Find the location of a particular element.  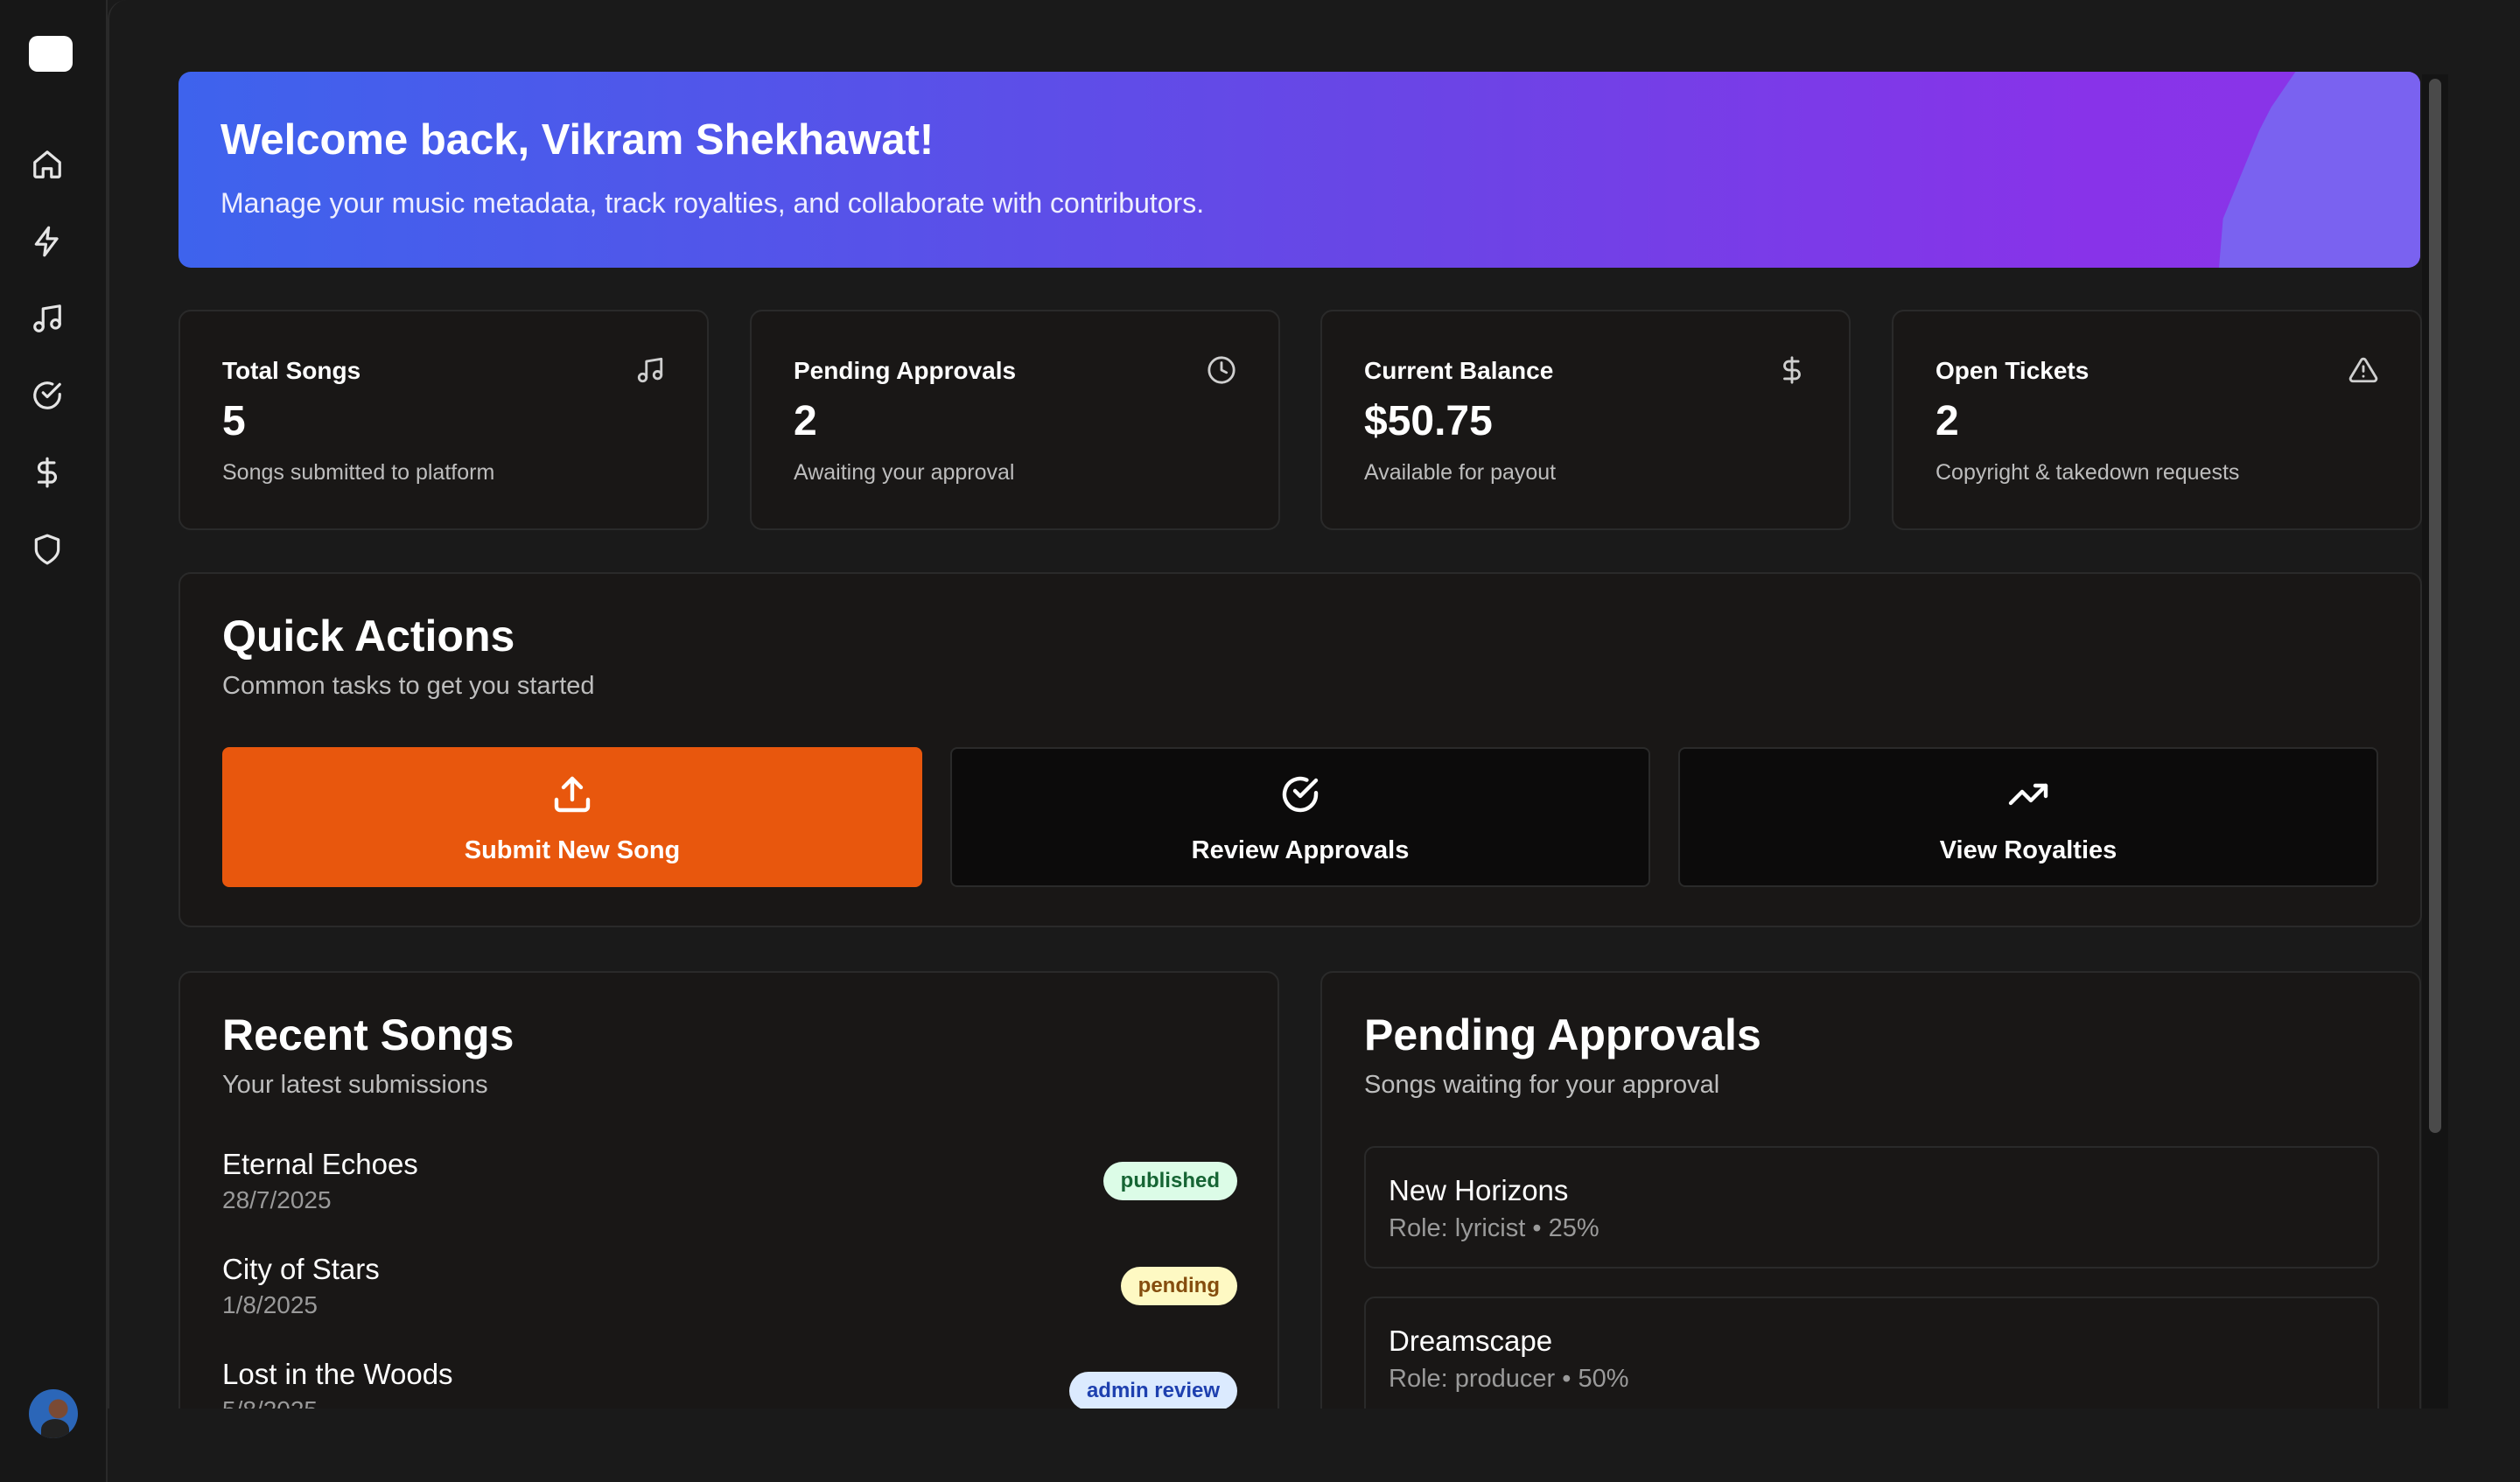

shield-icon is located at coordinates (47, 549).